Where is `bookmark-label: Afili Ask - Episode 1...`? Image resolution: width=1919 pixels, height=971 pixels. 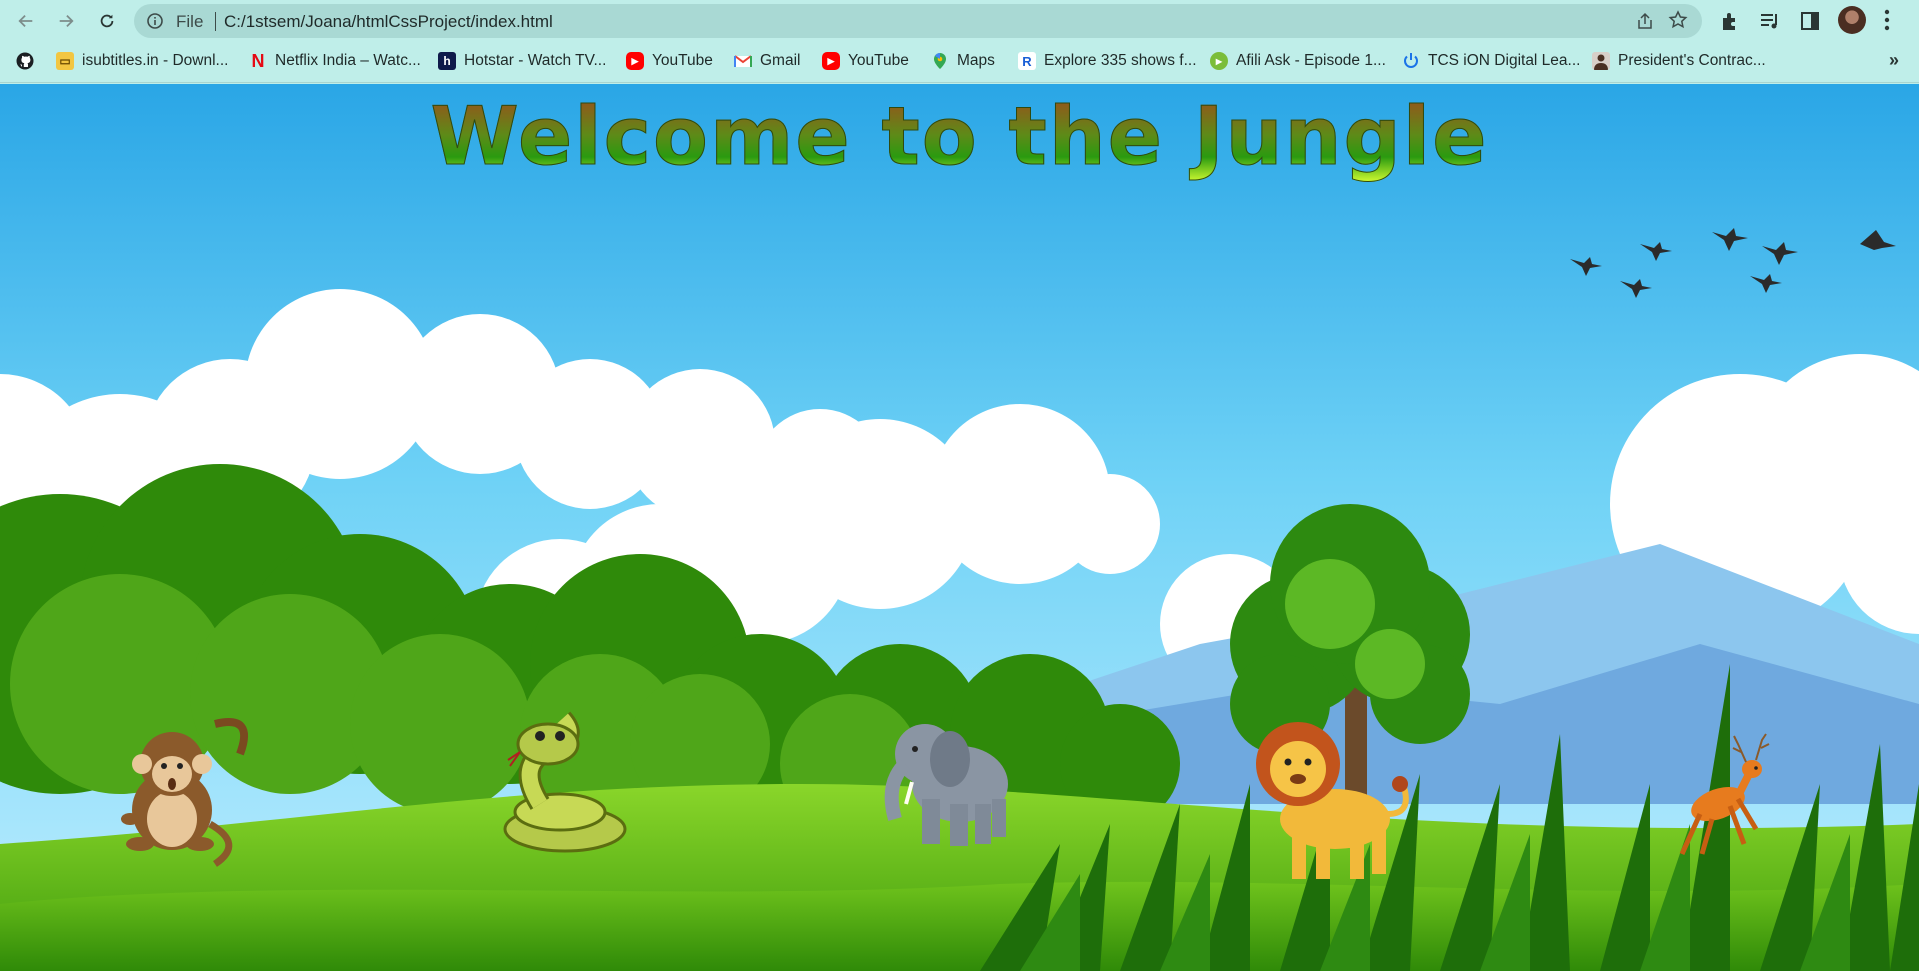 bookmark-label: Afili Ask - Episode 1... is located at coordinates (1311, 60).